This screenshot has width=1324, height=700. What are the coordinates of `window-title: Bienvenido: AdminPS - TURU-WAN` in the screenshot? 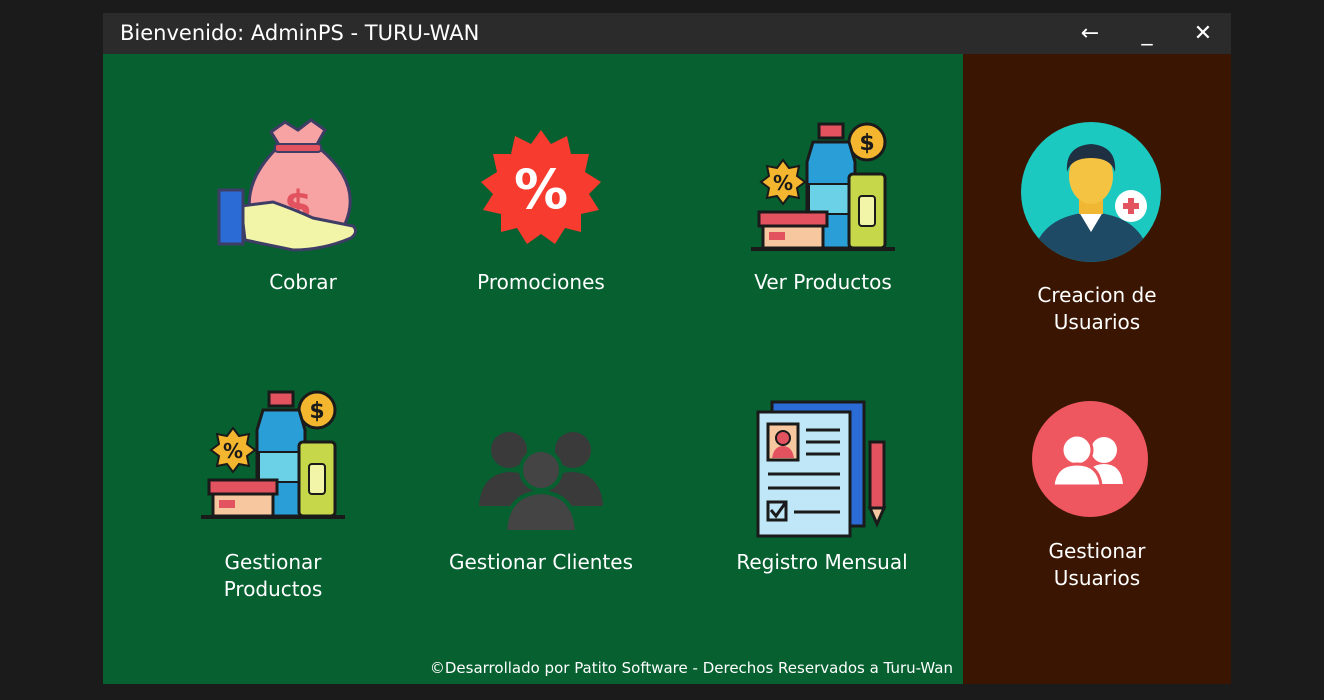 It's located at (300, 33).